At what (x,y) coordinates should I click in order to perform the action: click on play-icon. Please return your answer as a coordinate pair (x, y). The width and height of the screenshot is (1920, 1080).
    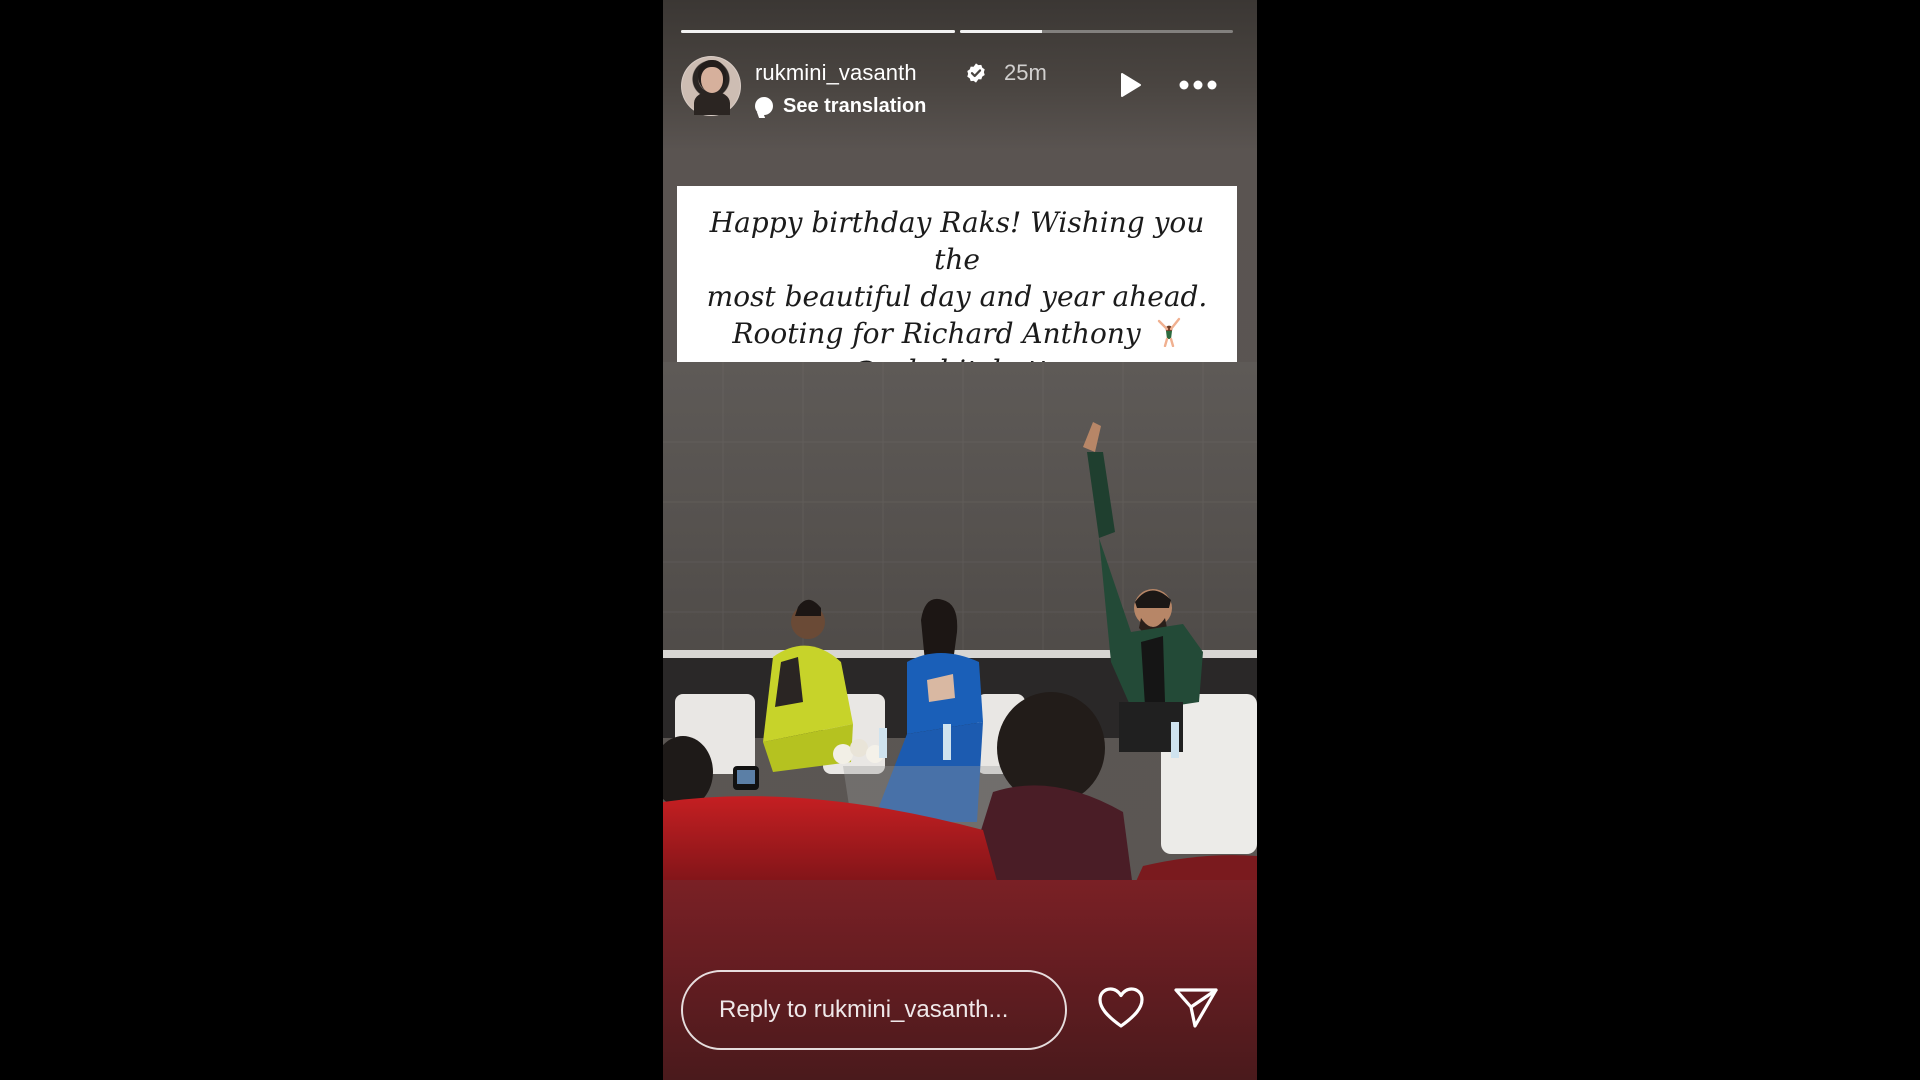
    Looking at the image, I should click on (1130, 85).